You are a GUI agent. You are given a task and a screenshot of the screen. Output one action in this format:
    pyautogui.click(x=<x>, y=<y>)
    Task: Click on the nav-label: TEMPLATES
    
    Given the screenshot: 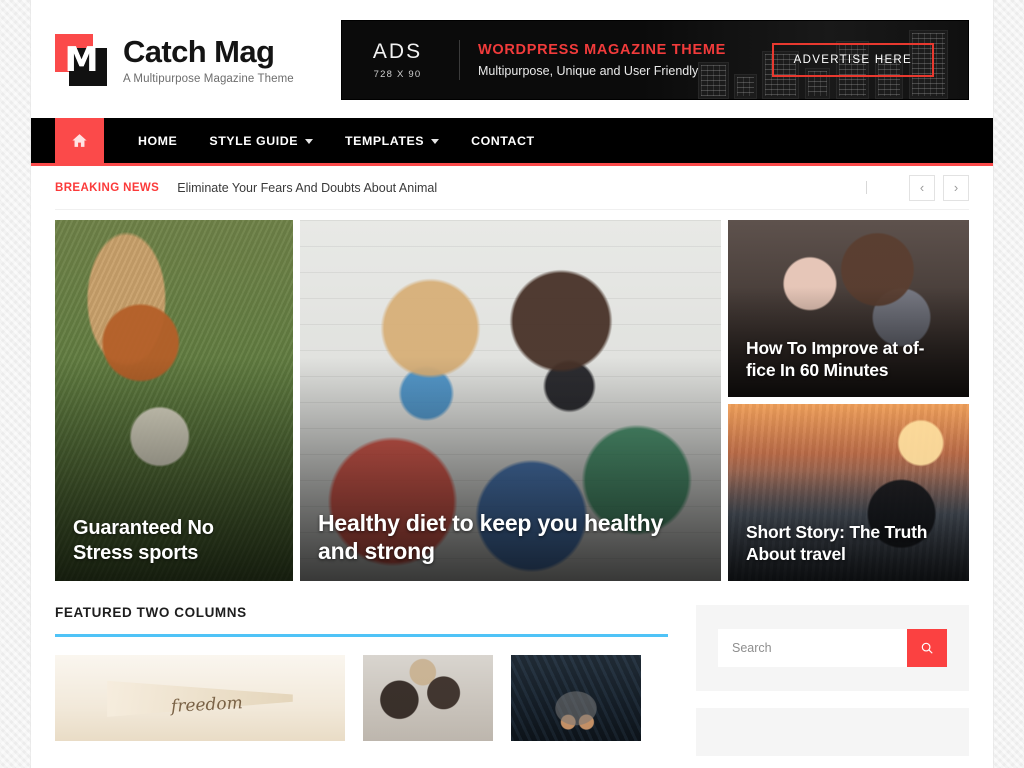 What is the action you would take?
    pyautogui.click(x=385, y=140)
    